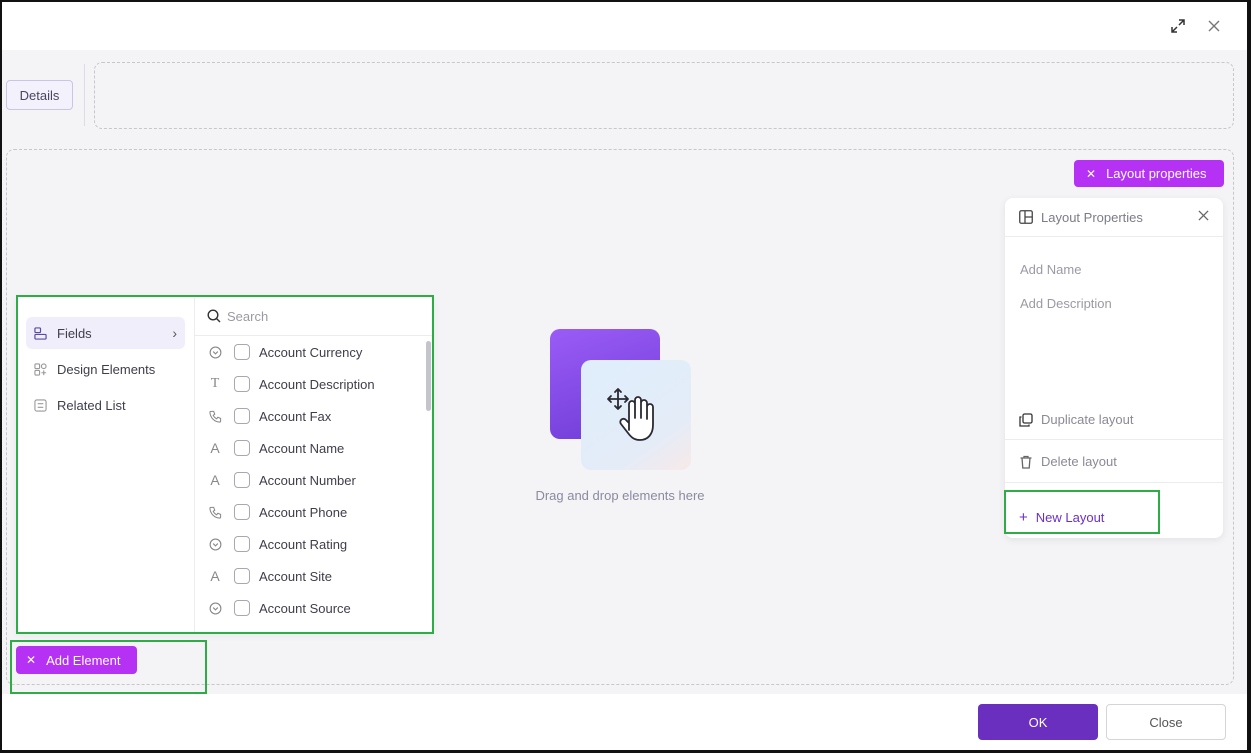 The width and height of the screenshot is (1251, 753). What do you see at coordinates (40, 333) in the screenshot?
I see `field-icon` at bounding box center [40, 333].